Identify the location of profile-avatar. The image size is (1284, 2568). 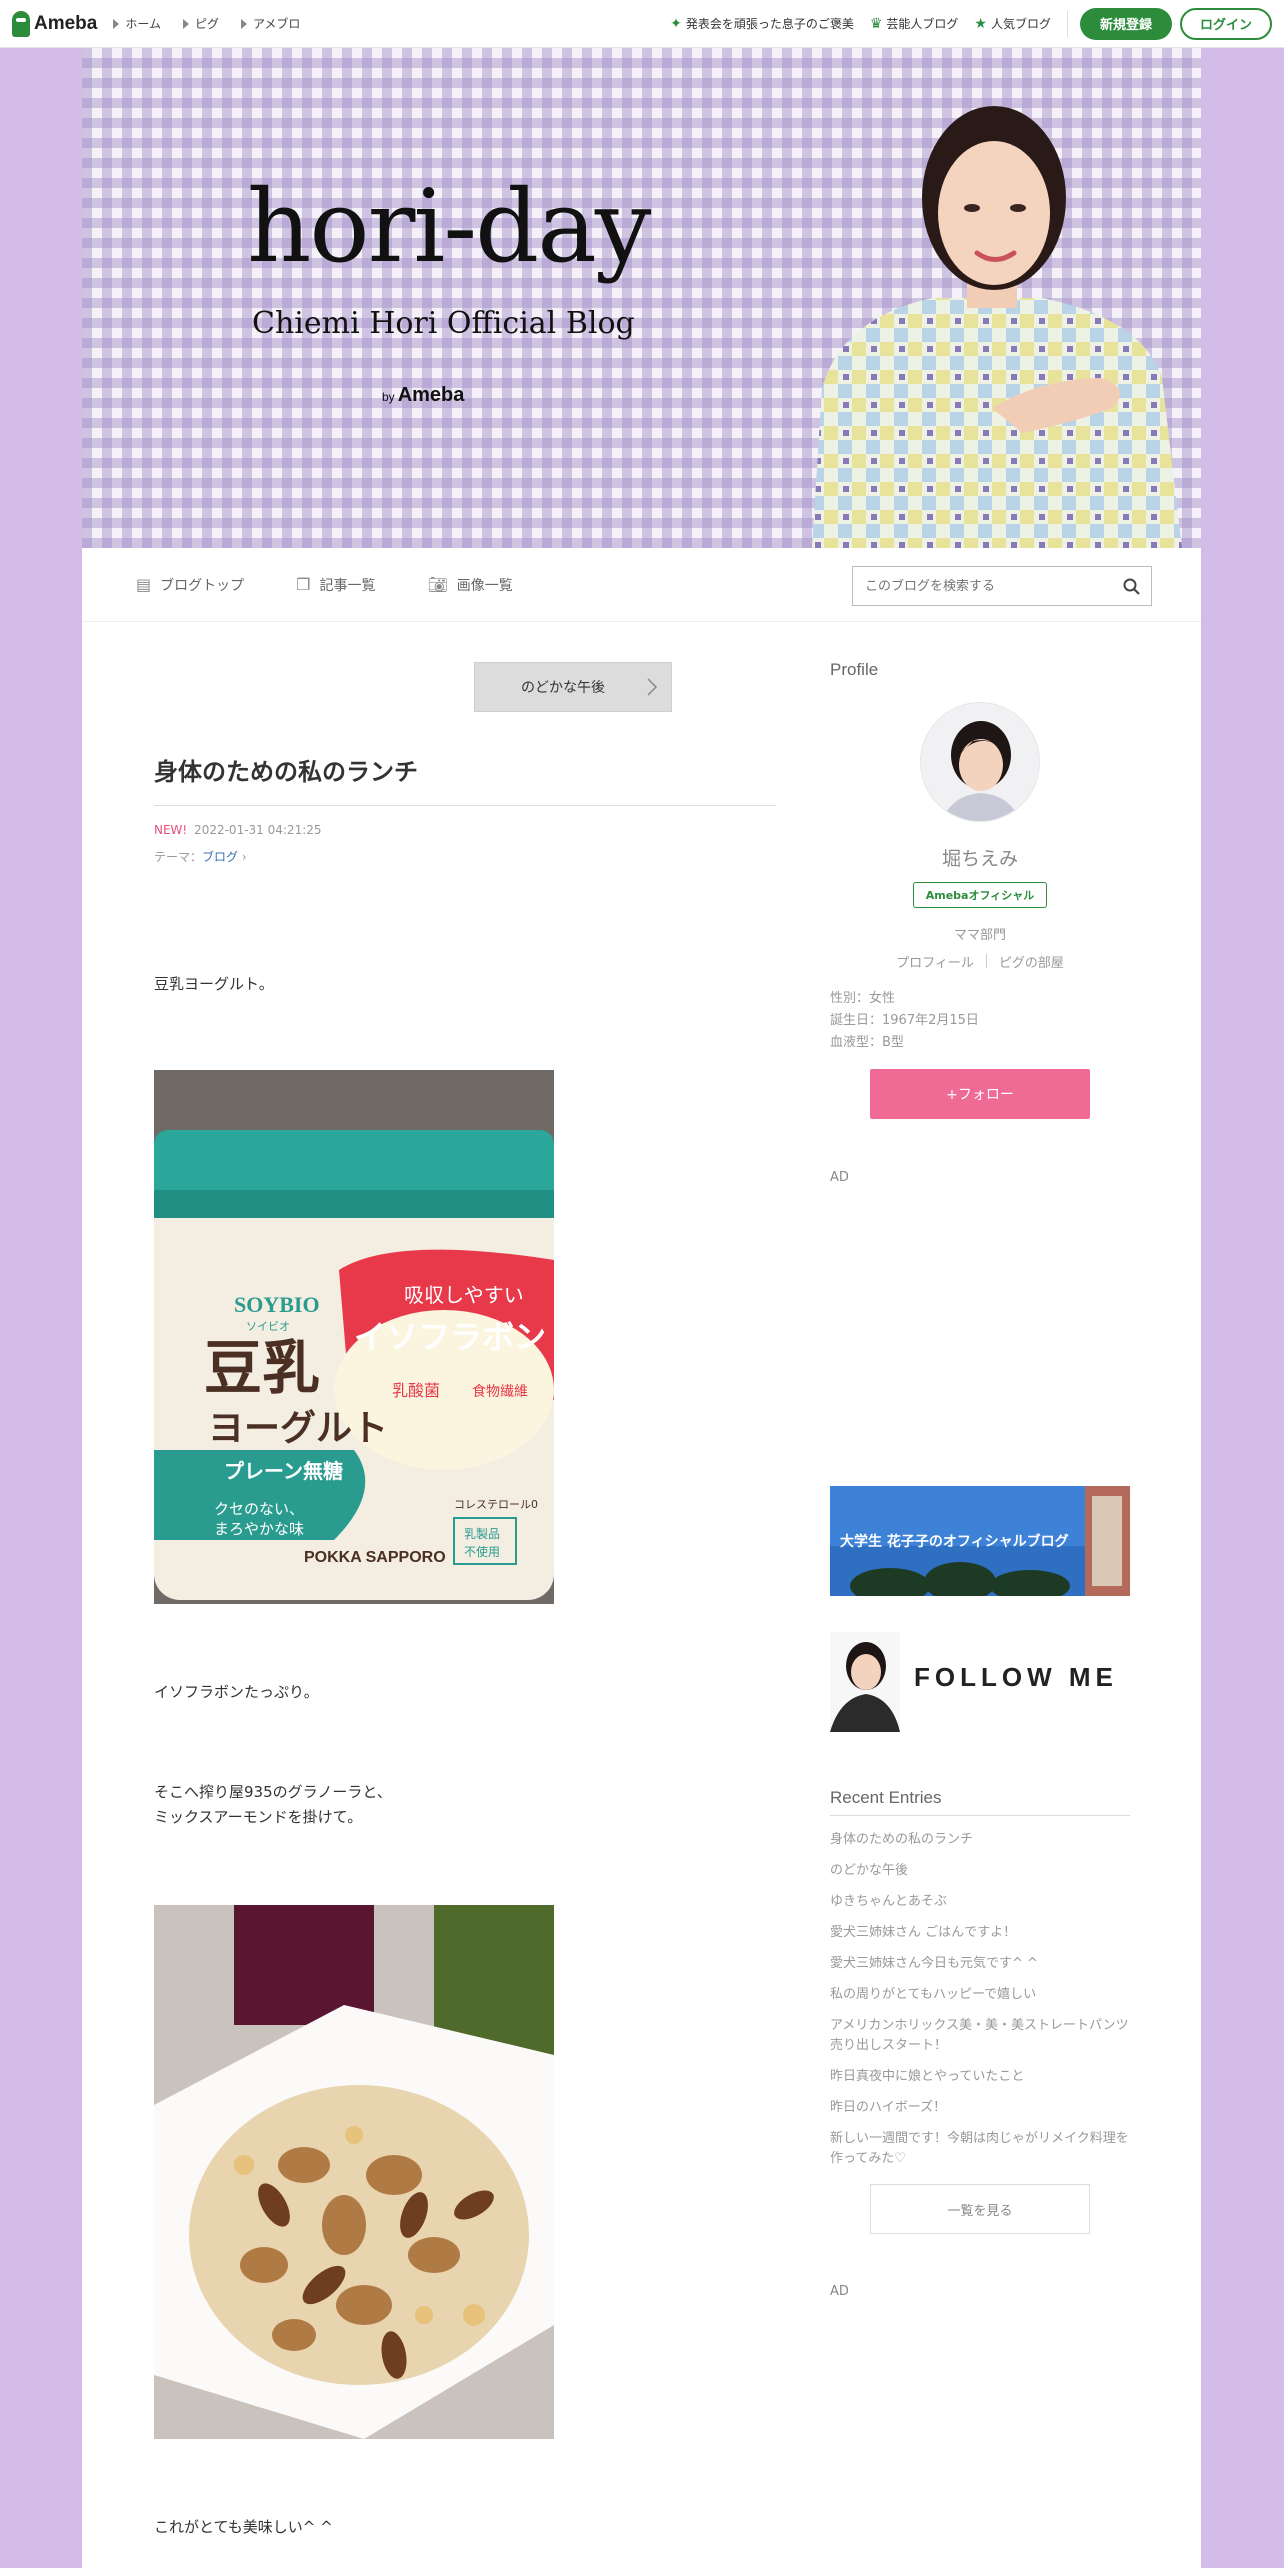
(980, 762).